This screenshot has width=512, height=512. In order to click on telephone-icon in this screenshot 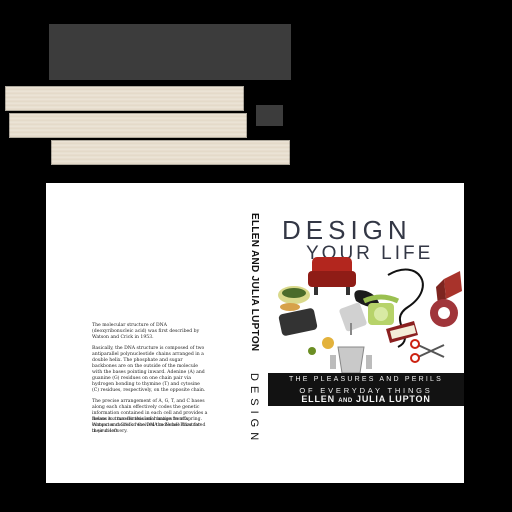, I will do `click(381, 309)`.